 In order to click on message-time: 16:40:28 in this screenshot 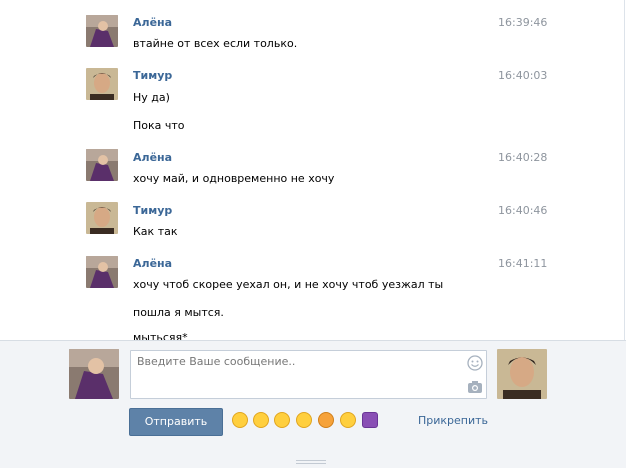, I will do `click(523, 157)`.